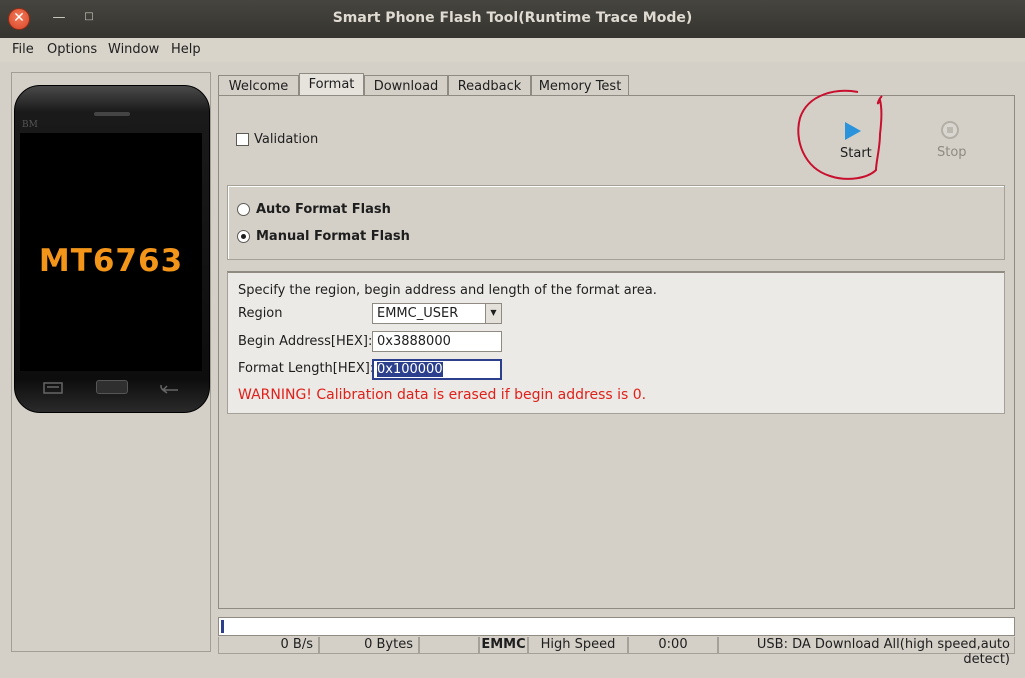 The image size is (1025, 678). What do you see at coordinates (503, 645) in the screenshot?
I see `status-storage: EMMC` at bounding box center [503, 645].